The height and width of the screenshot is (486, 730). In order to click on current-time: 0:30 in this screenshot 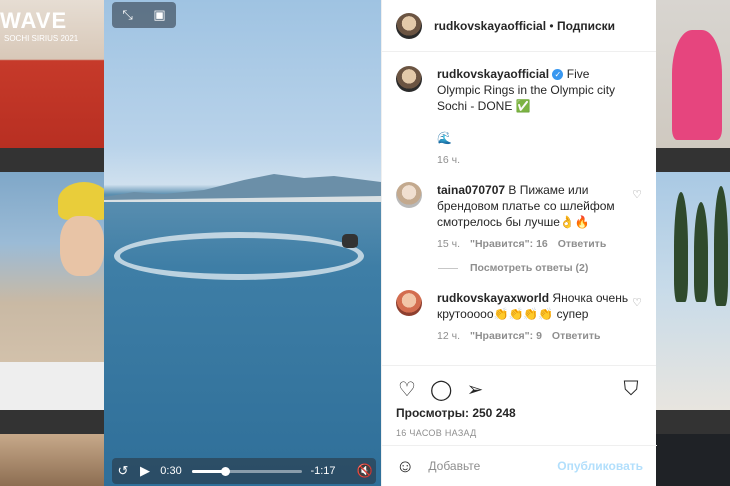, I will do `click(171, 471)`.